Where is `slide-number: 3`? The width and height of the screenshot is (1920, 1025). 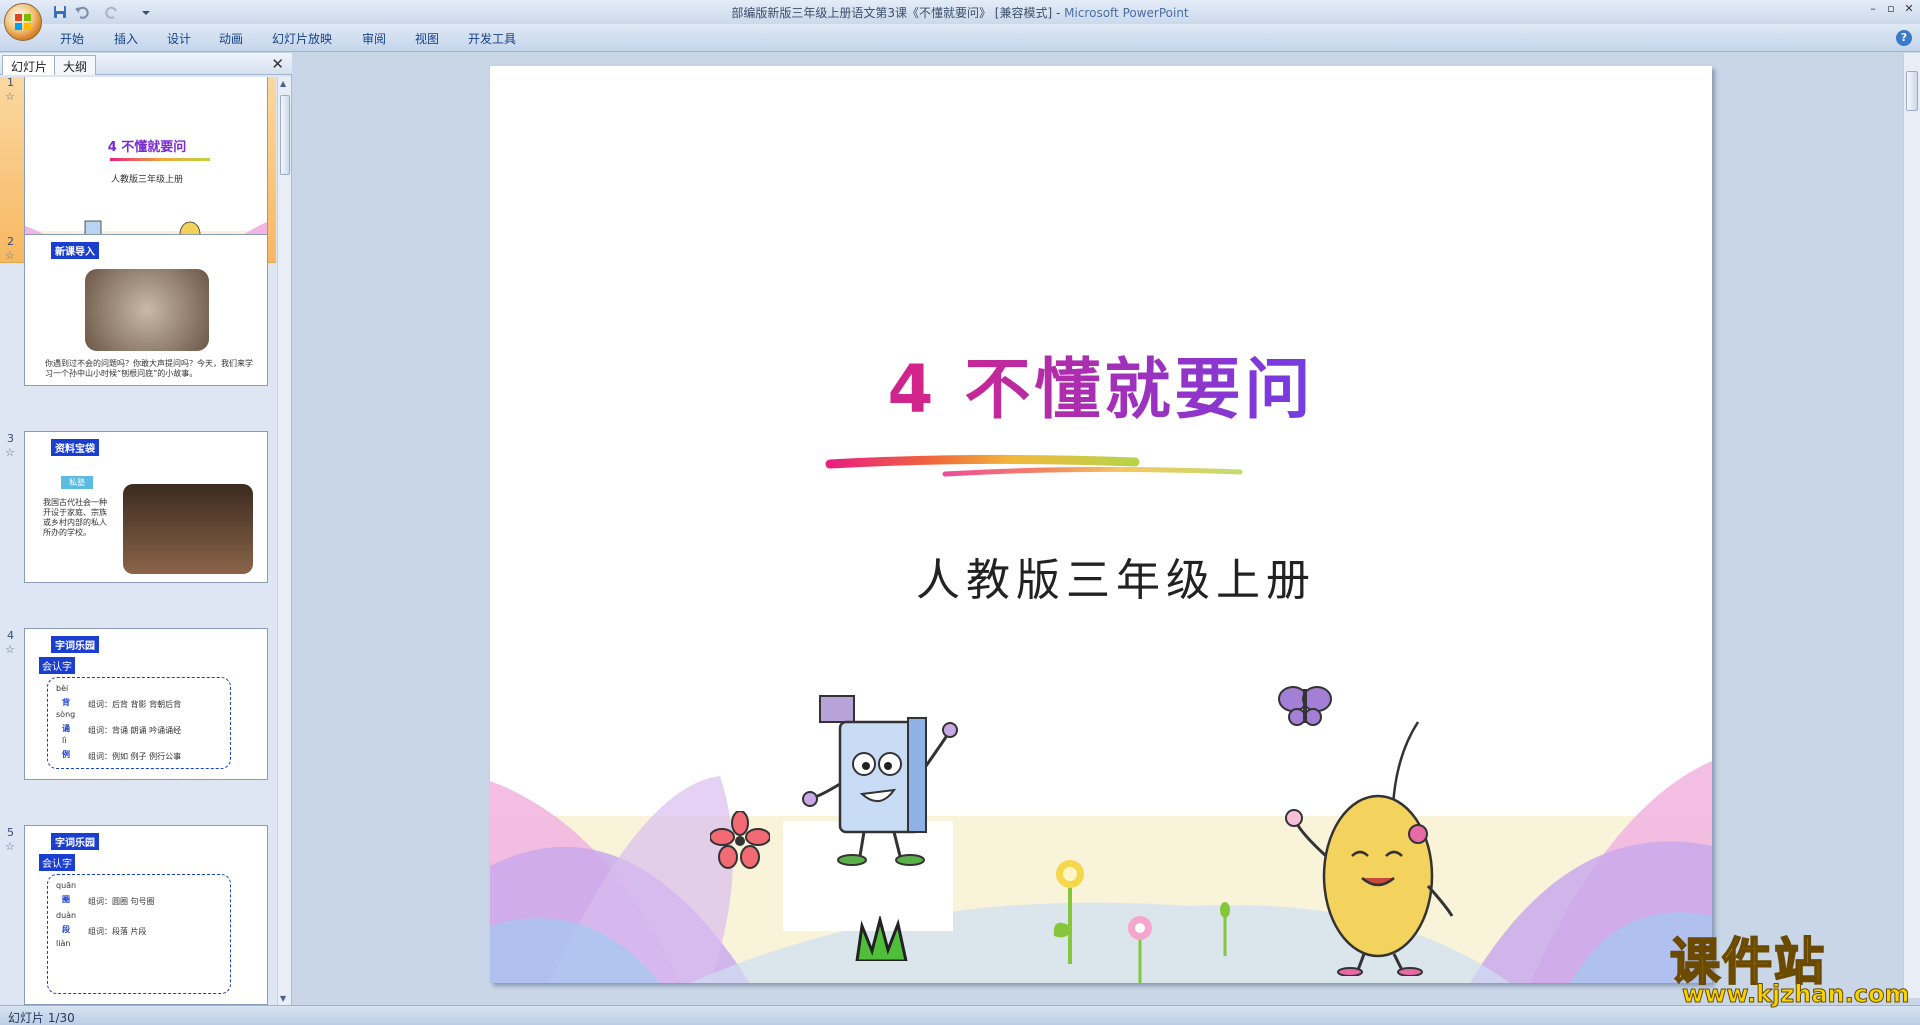 slide-number: 3 is located at coordinates (10, 438).